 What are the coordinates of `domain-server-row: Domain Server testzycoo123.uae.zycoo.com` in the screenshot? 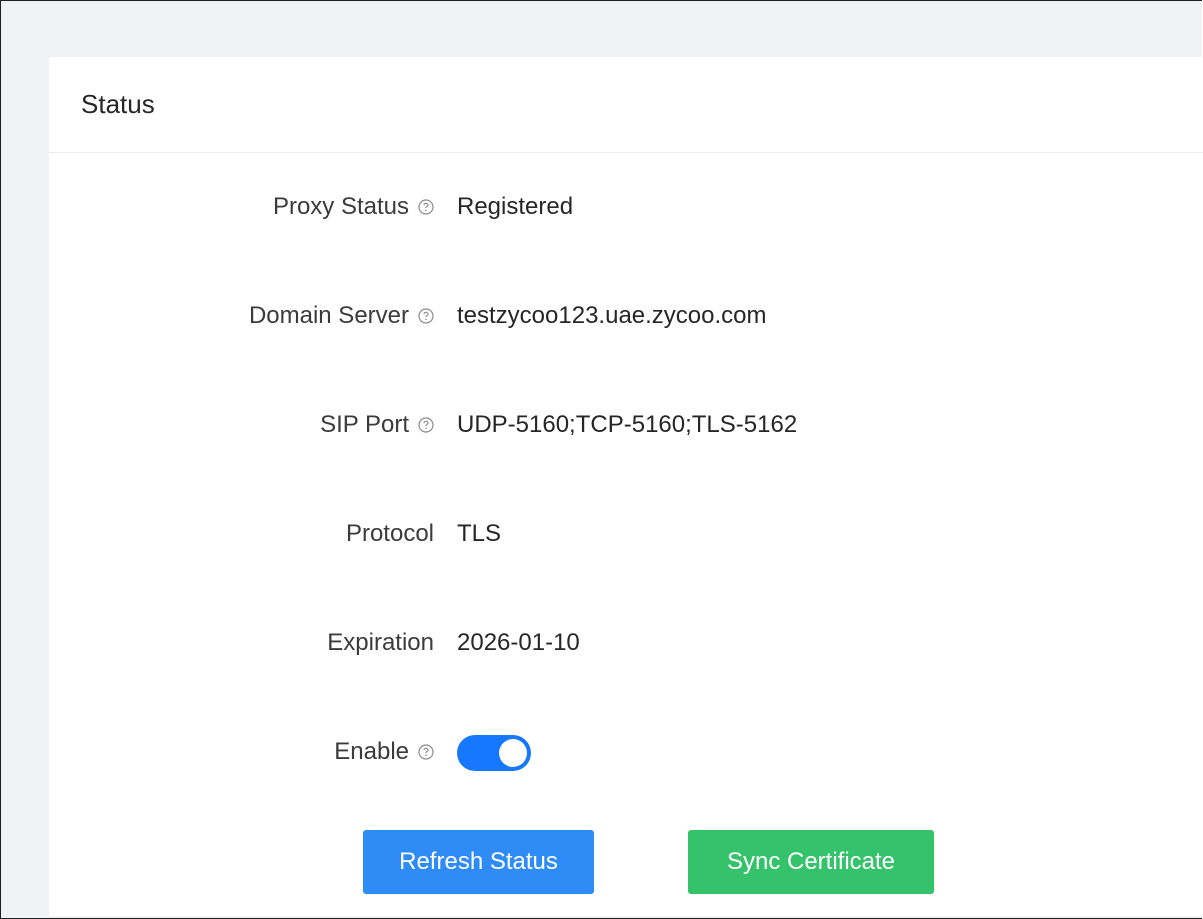 It's located at (626, 316).